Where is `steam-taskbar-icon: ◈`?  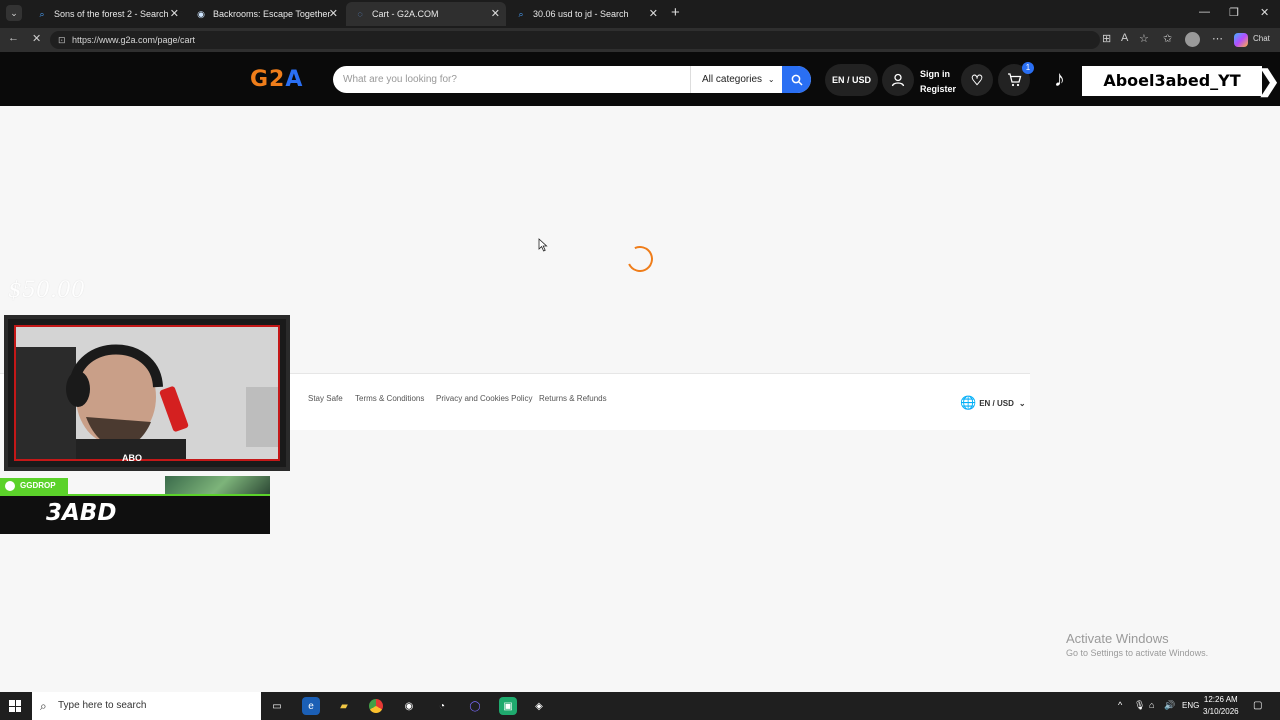 steam-taskbar-icon: ◈ is located at coordinates (539, 706).